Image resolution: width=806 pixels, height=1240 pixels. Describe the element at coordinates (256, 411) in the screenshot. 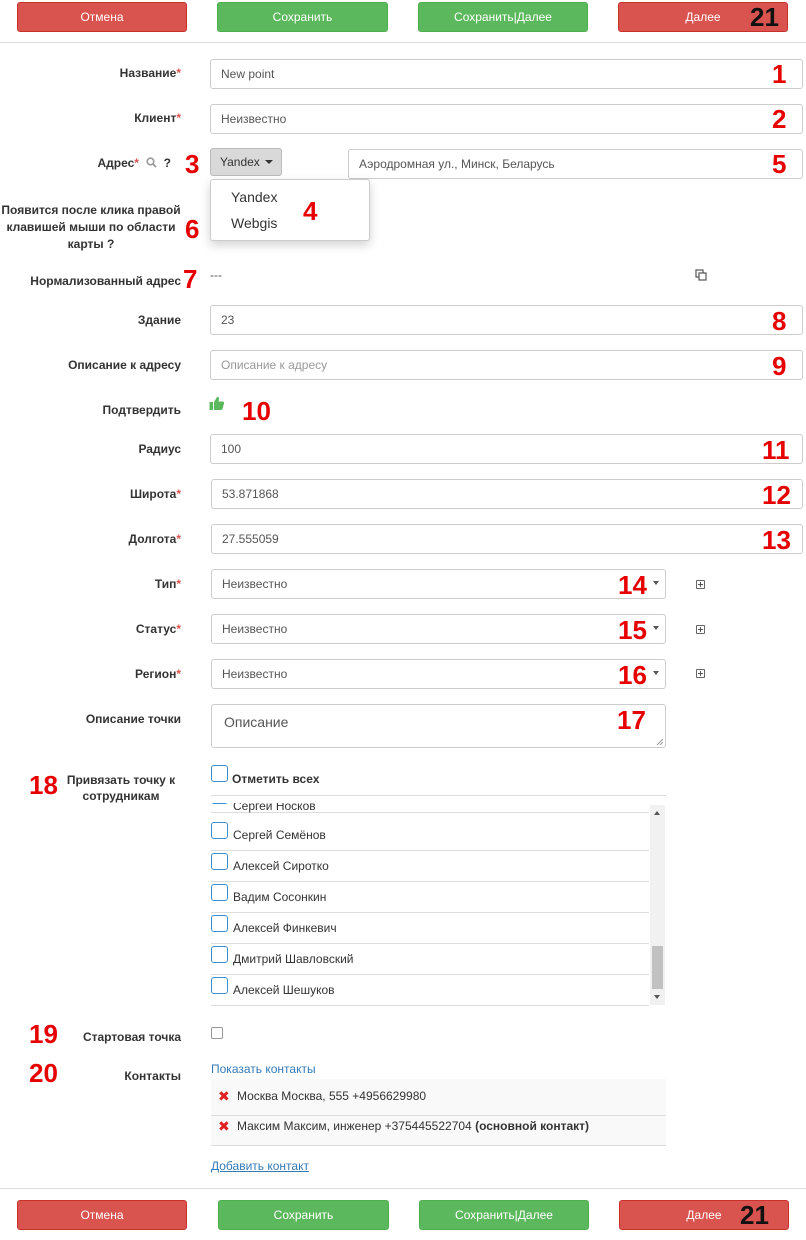

I see `annotation-10: 10` at that location.